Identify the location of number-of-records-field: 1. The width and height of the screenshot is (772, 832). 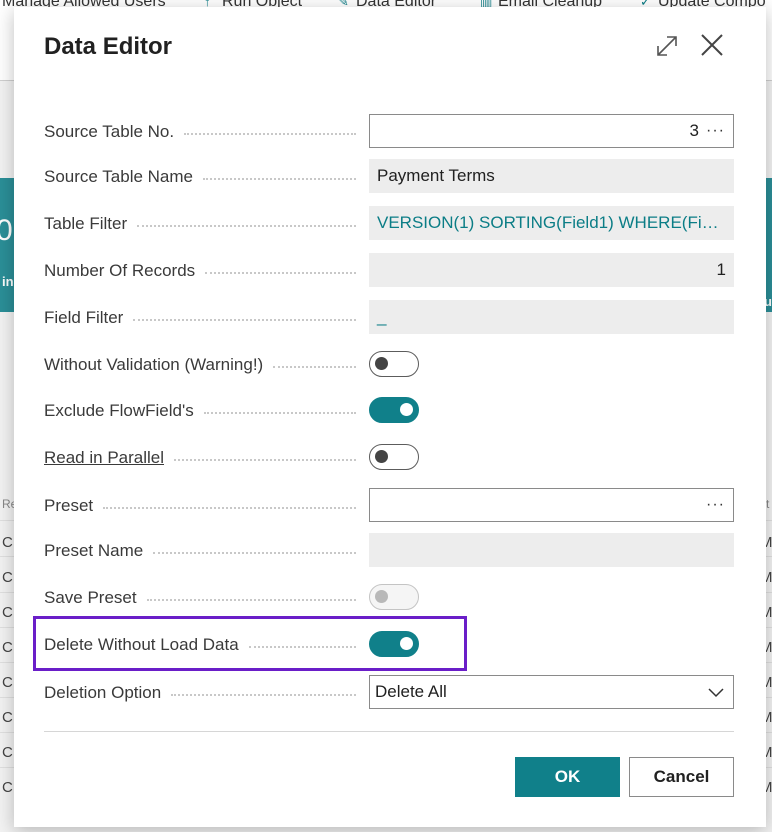
(551, 270).